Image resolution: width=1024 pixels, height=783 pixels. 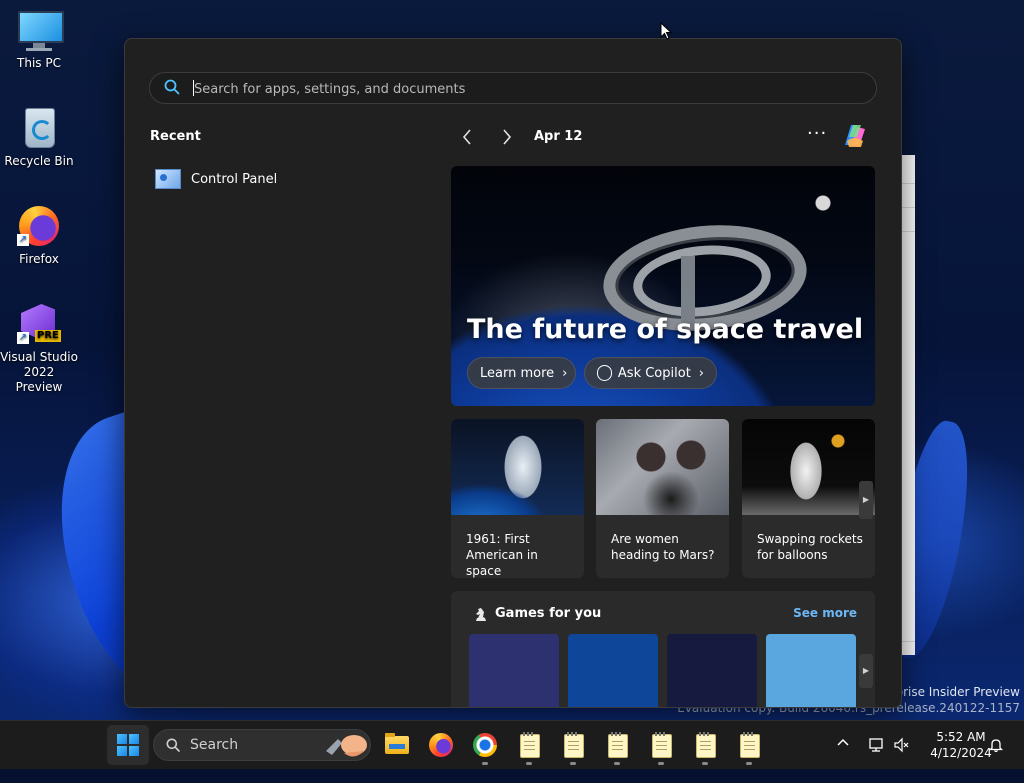 I want to click on story-card: 1961: First American in space, so click(x=517, y=498).